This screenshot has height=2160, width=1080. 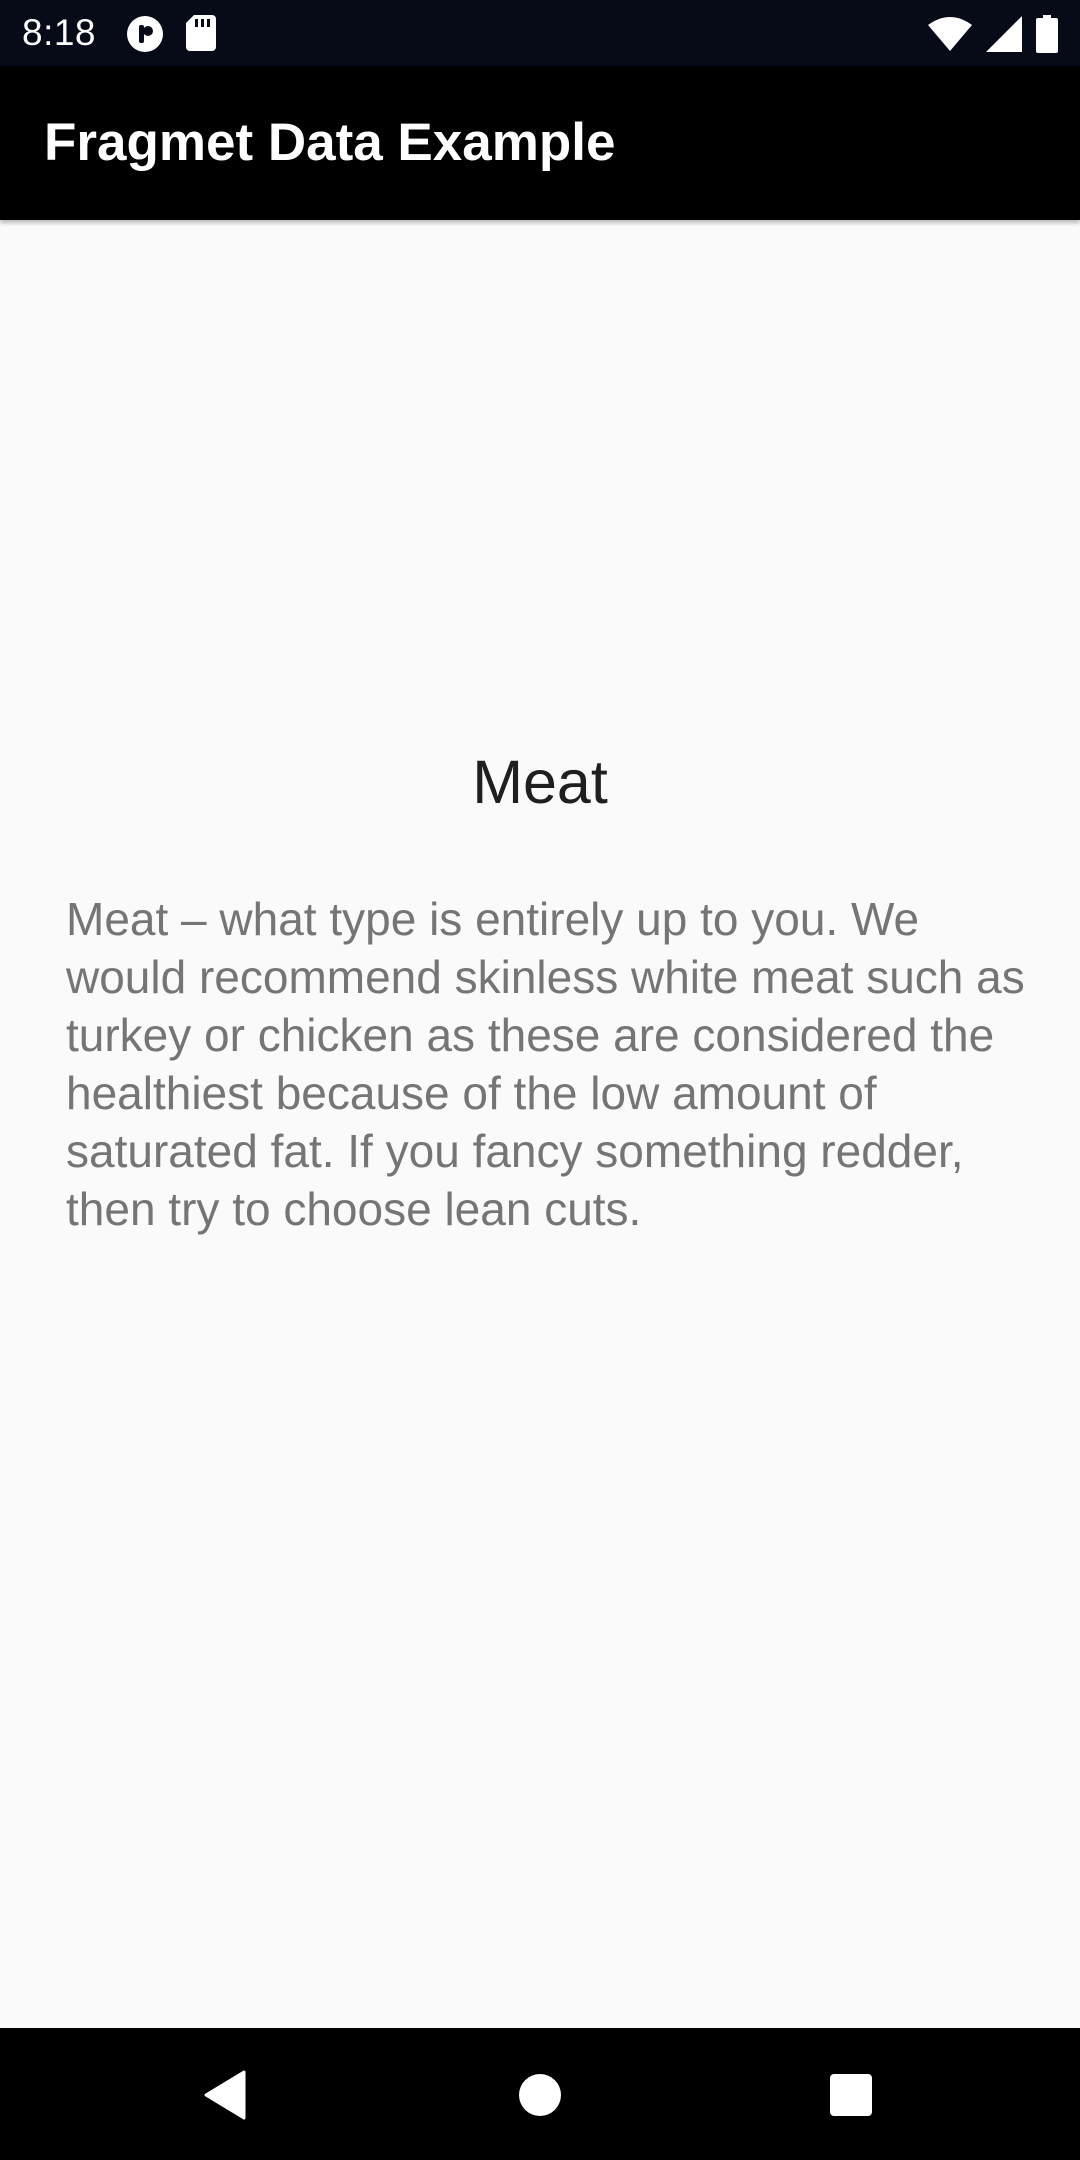 I want to click on cellular-signal-icon, so click(x=1004, y=36).